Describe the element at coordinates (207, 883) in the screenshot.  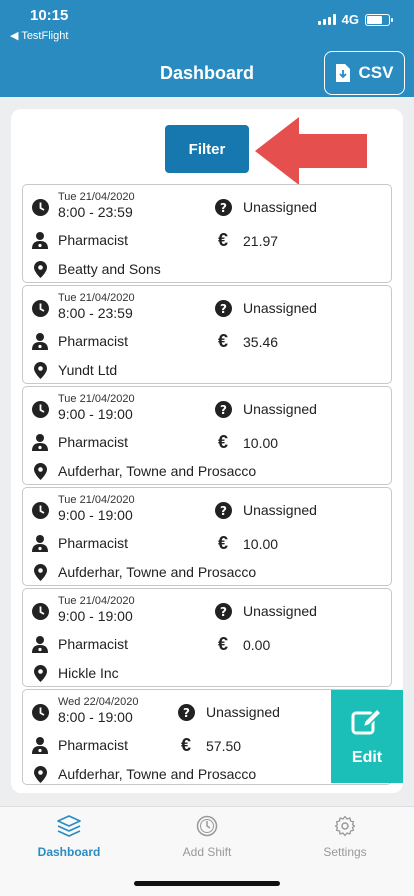
I see `home-indicator` at that location.